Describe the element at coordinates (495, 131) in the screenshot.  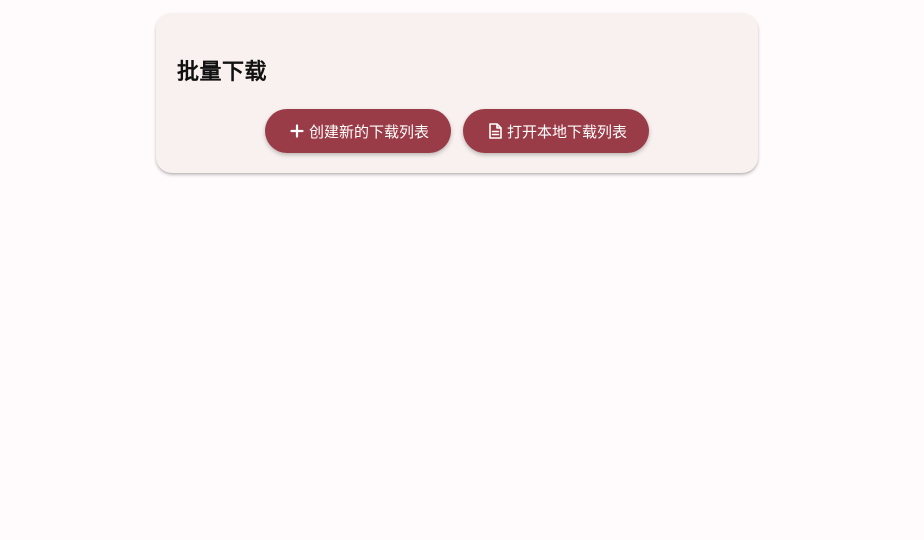
I see `file-document-icon` at that location.